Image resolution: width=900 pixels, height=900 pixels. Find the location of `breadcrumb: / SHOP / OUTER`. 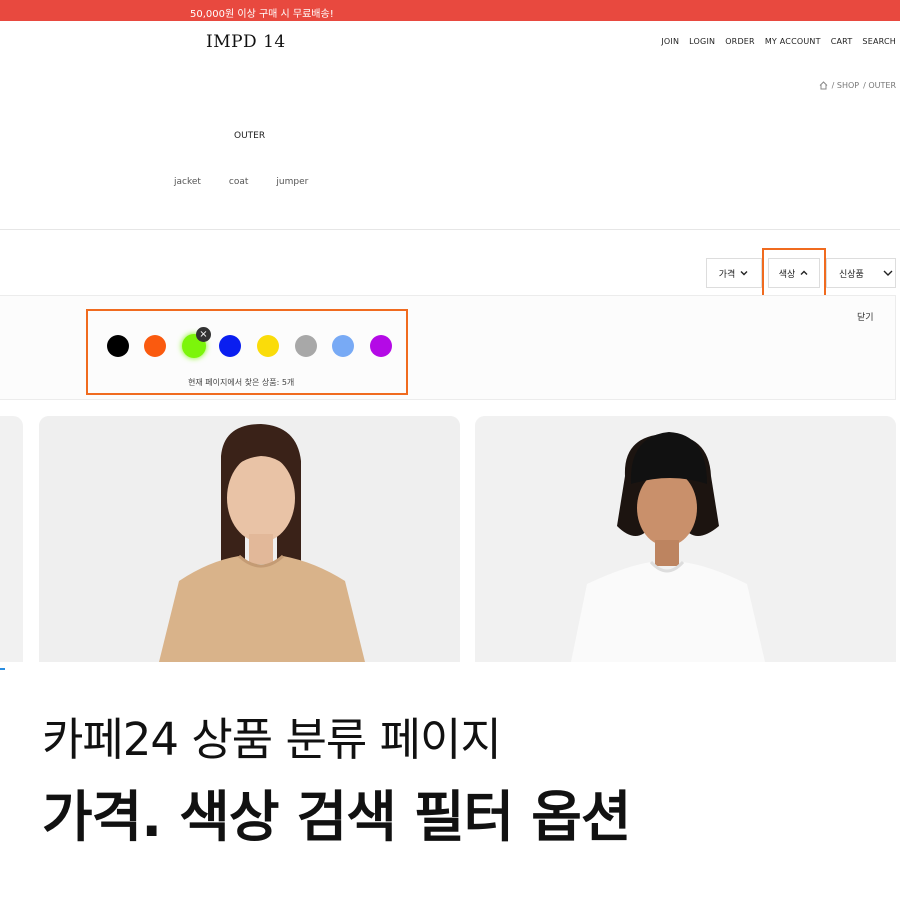

breadcrumb: / SHOP / OUTER is located at coordinates (857, 85).